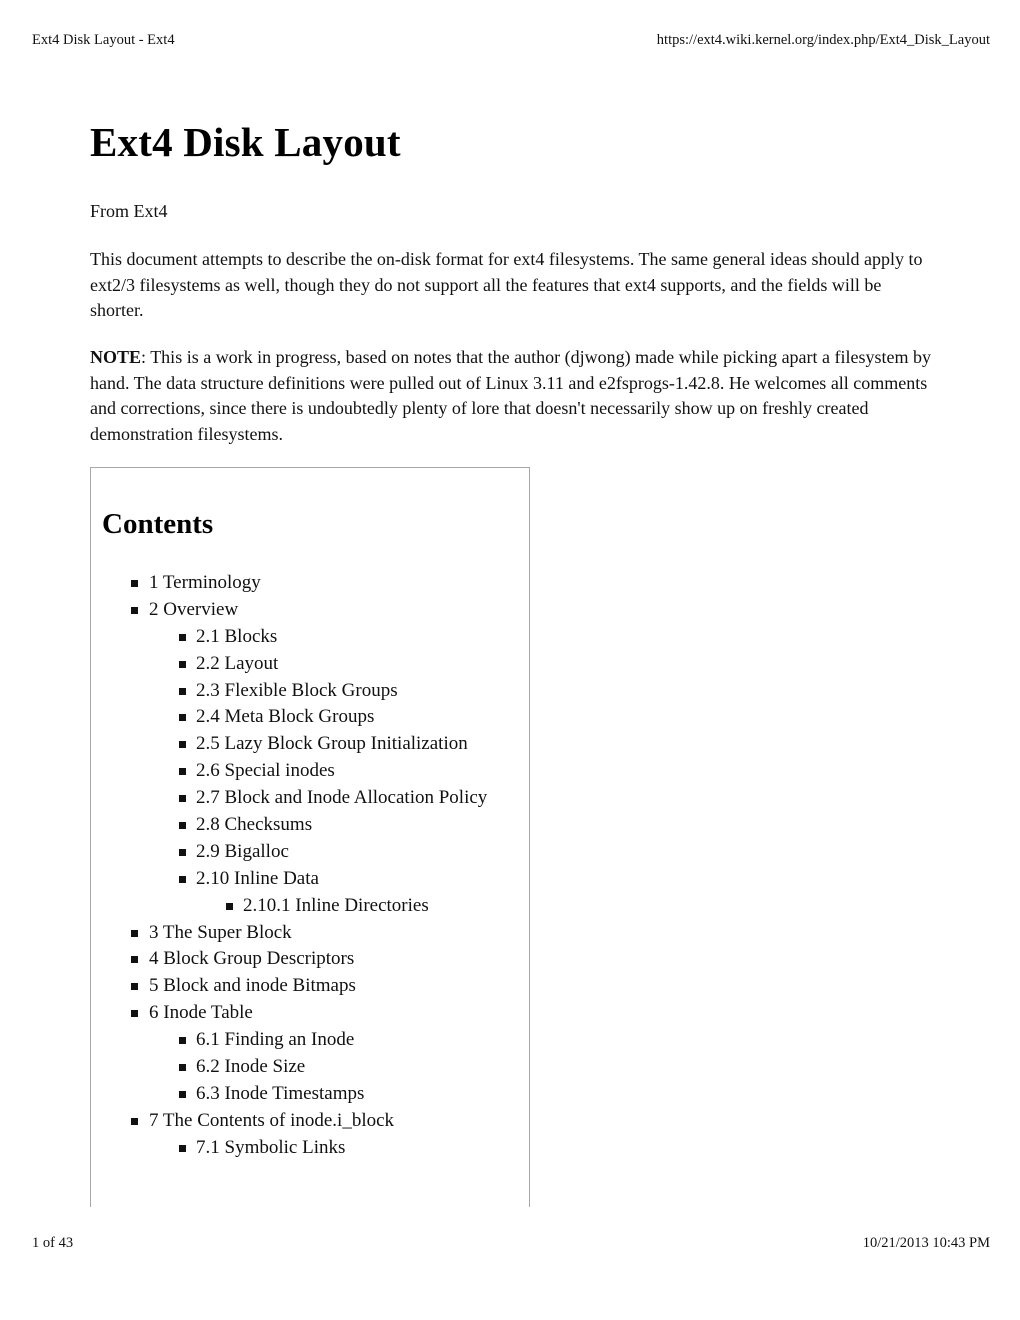  I want to click on toc-item: 2.1 Blocks, so click(289, 637).